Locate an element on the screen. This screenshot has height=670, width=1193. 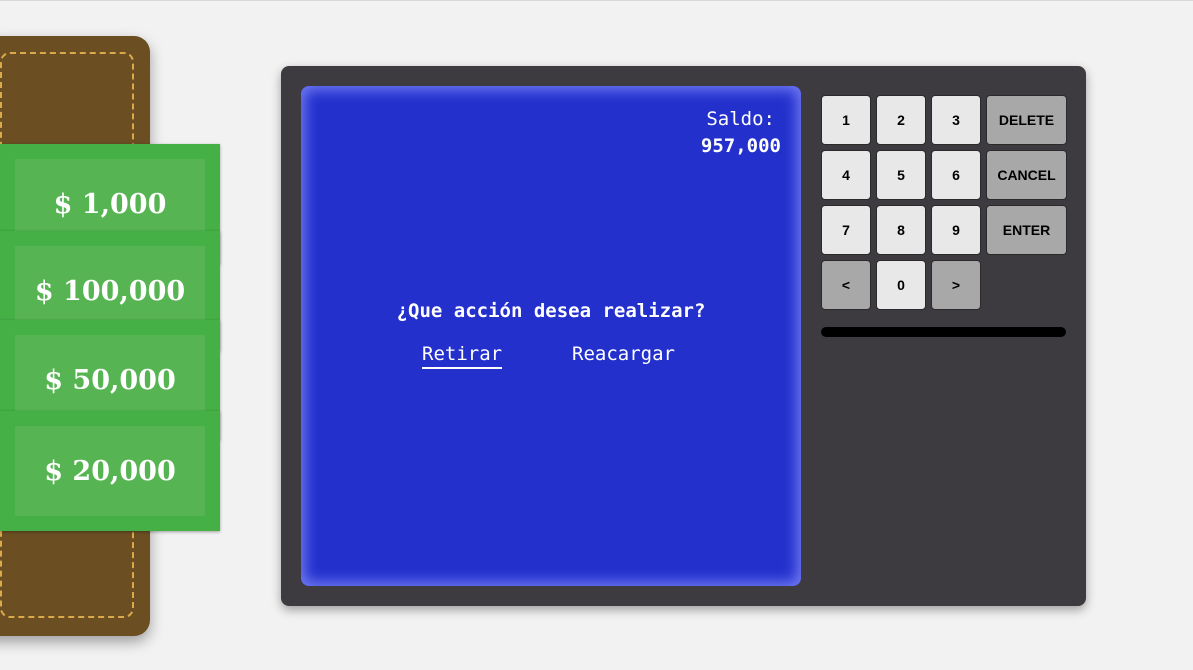
key-0: 0 is located at coordinates (901, 285).